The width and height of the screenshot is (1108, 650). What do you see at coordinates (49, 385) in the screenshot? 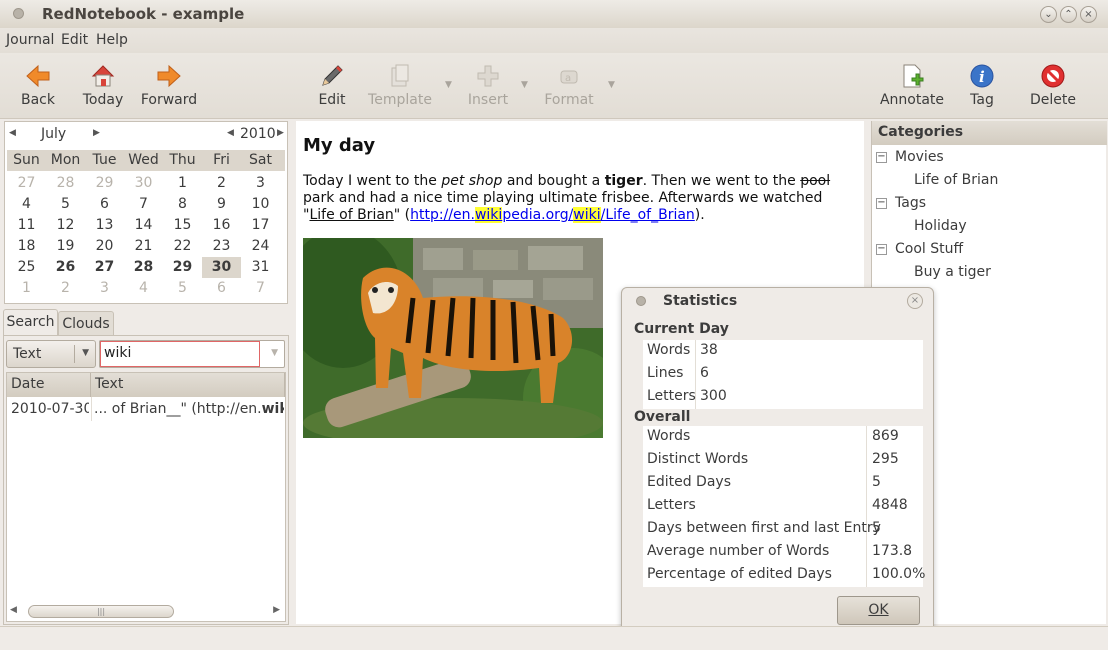
I see `column-header-date: Date` at bounding box center [49, 385].